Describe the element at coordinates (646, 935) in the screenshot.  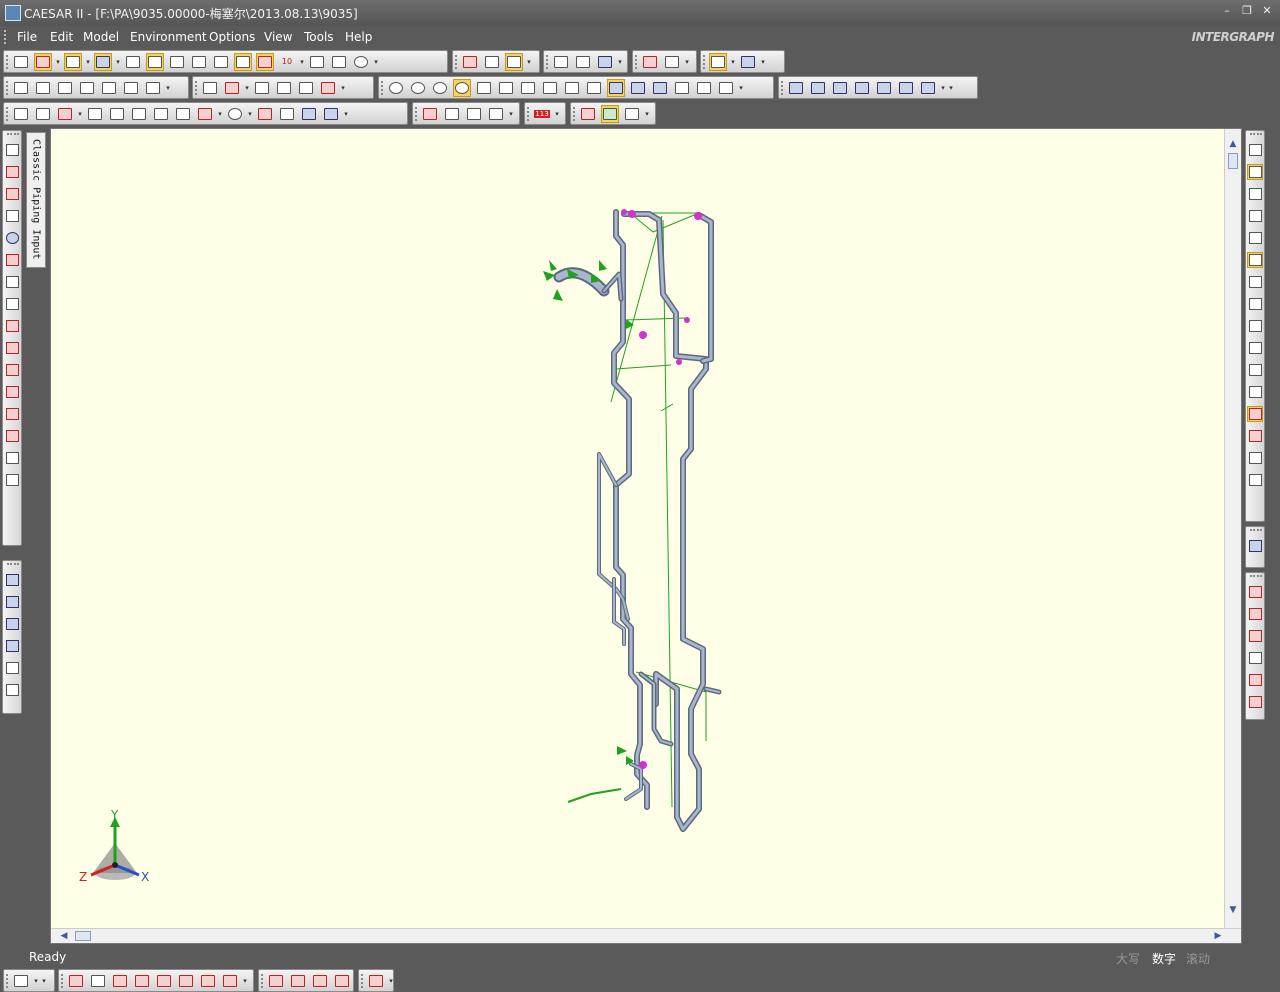
I see `horizontal-scrollbar: ◀ ▶` at that location.